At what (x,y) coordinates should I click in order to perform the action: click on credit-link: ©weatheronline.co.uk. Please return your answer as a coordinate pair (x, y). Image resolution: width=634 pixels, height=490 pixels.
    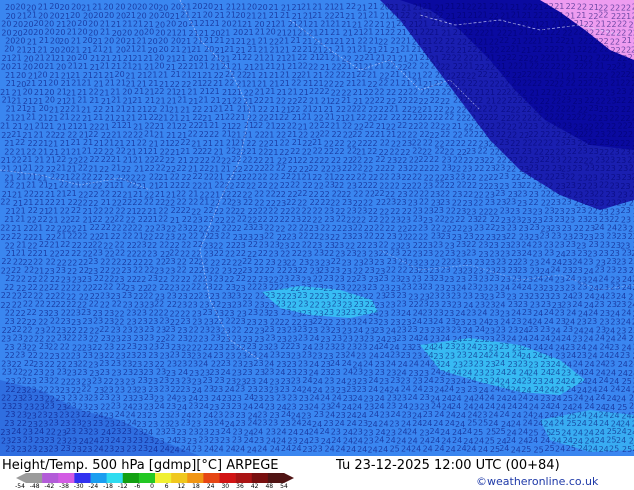
    Looking at the image, I should click on (537, 481).